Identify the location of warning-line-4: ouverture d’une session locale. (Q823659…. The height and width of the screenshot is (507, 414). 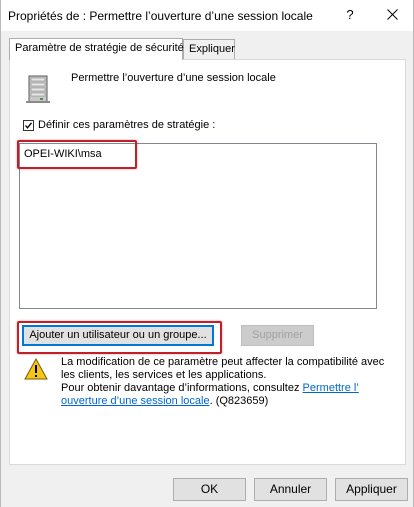
(231, 401).